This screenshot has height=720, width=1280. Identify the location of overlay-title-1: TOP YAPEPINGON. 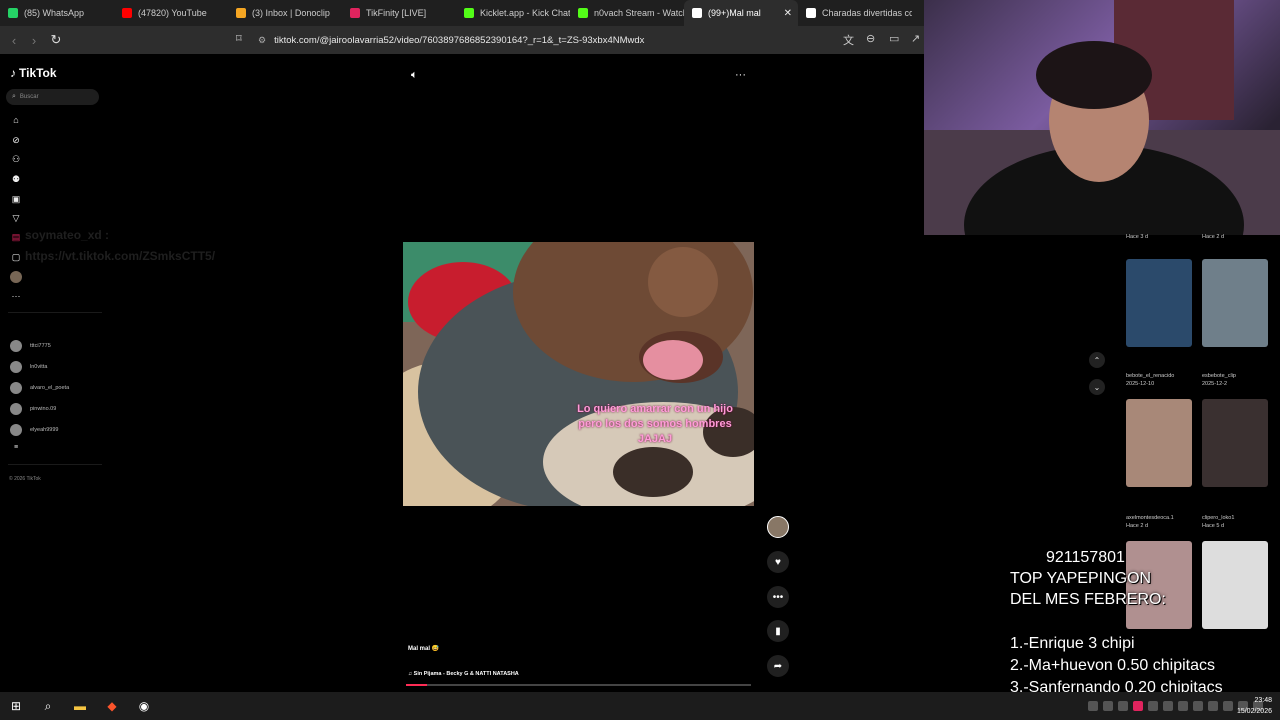
(1081, 578).